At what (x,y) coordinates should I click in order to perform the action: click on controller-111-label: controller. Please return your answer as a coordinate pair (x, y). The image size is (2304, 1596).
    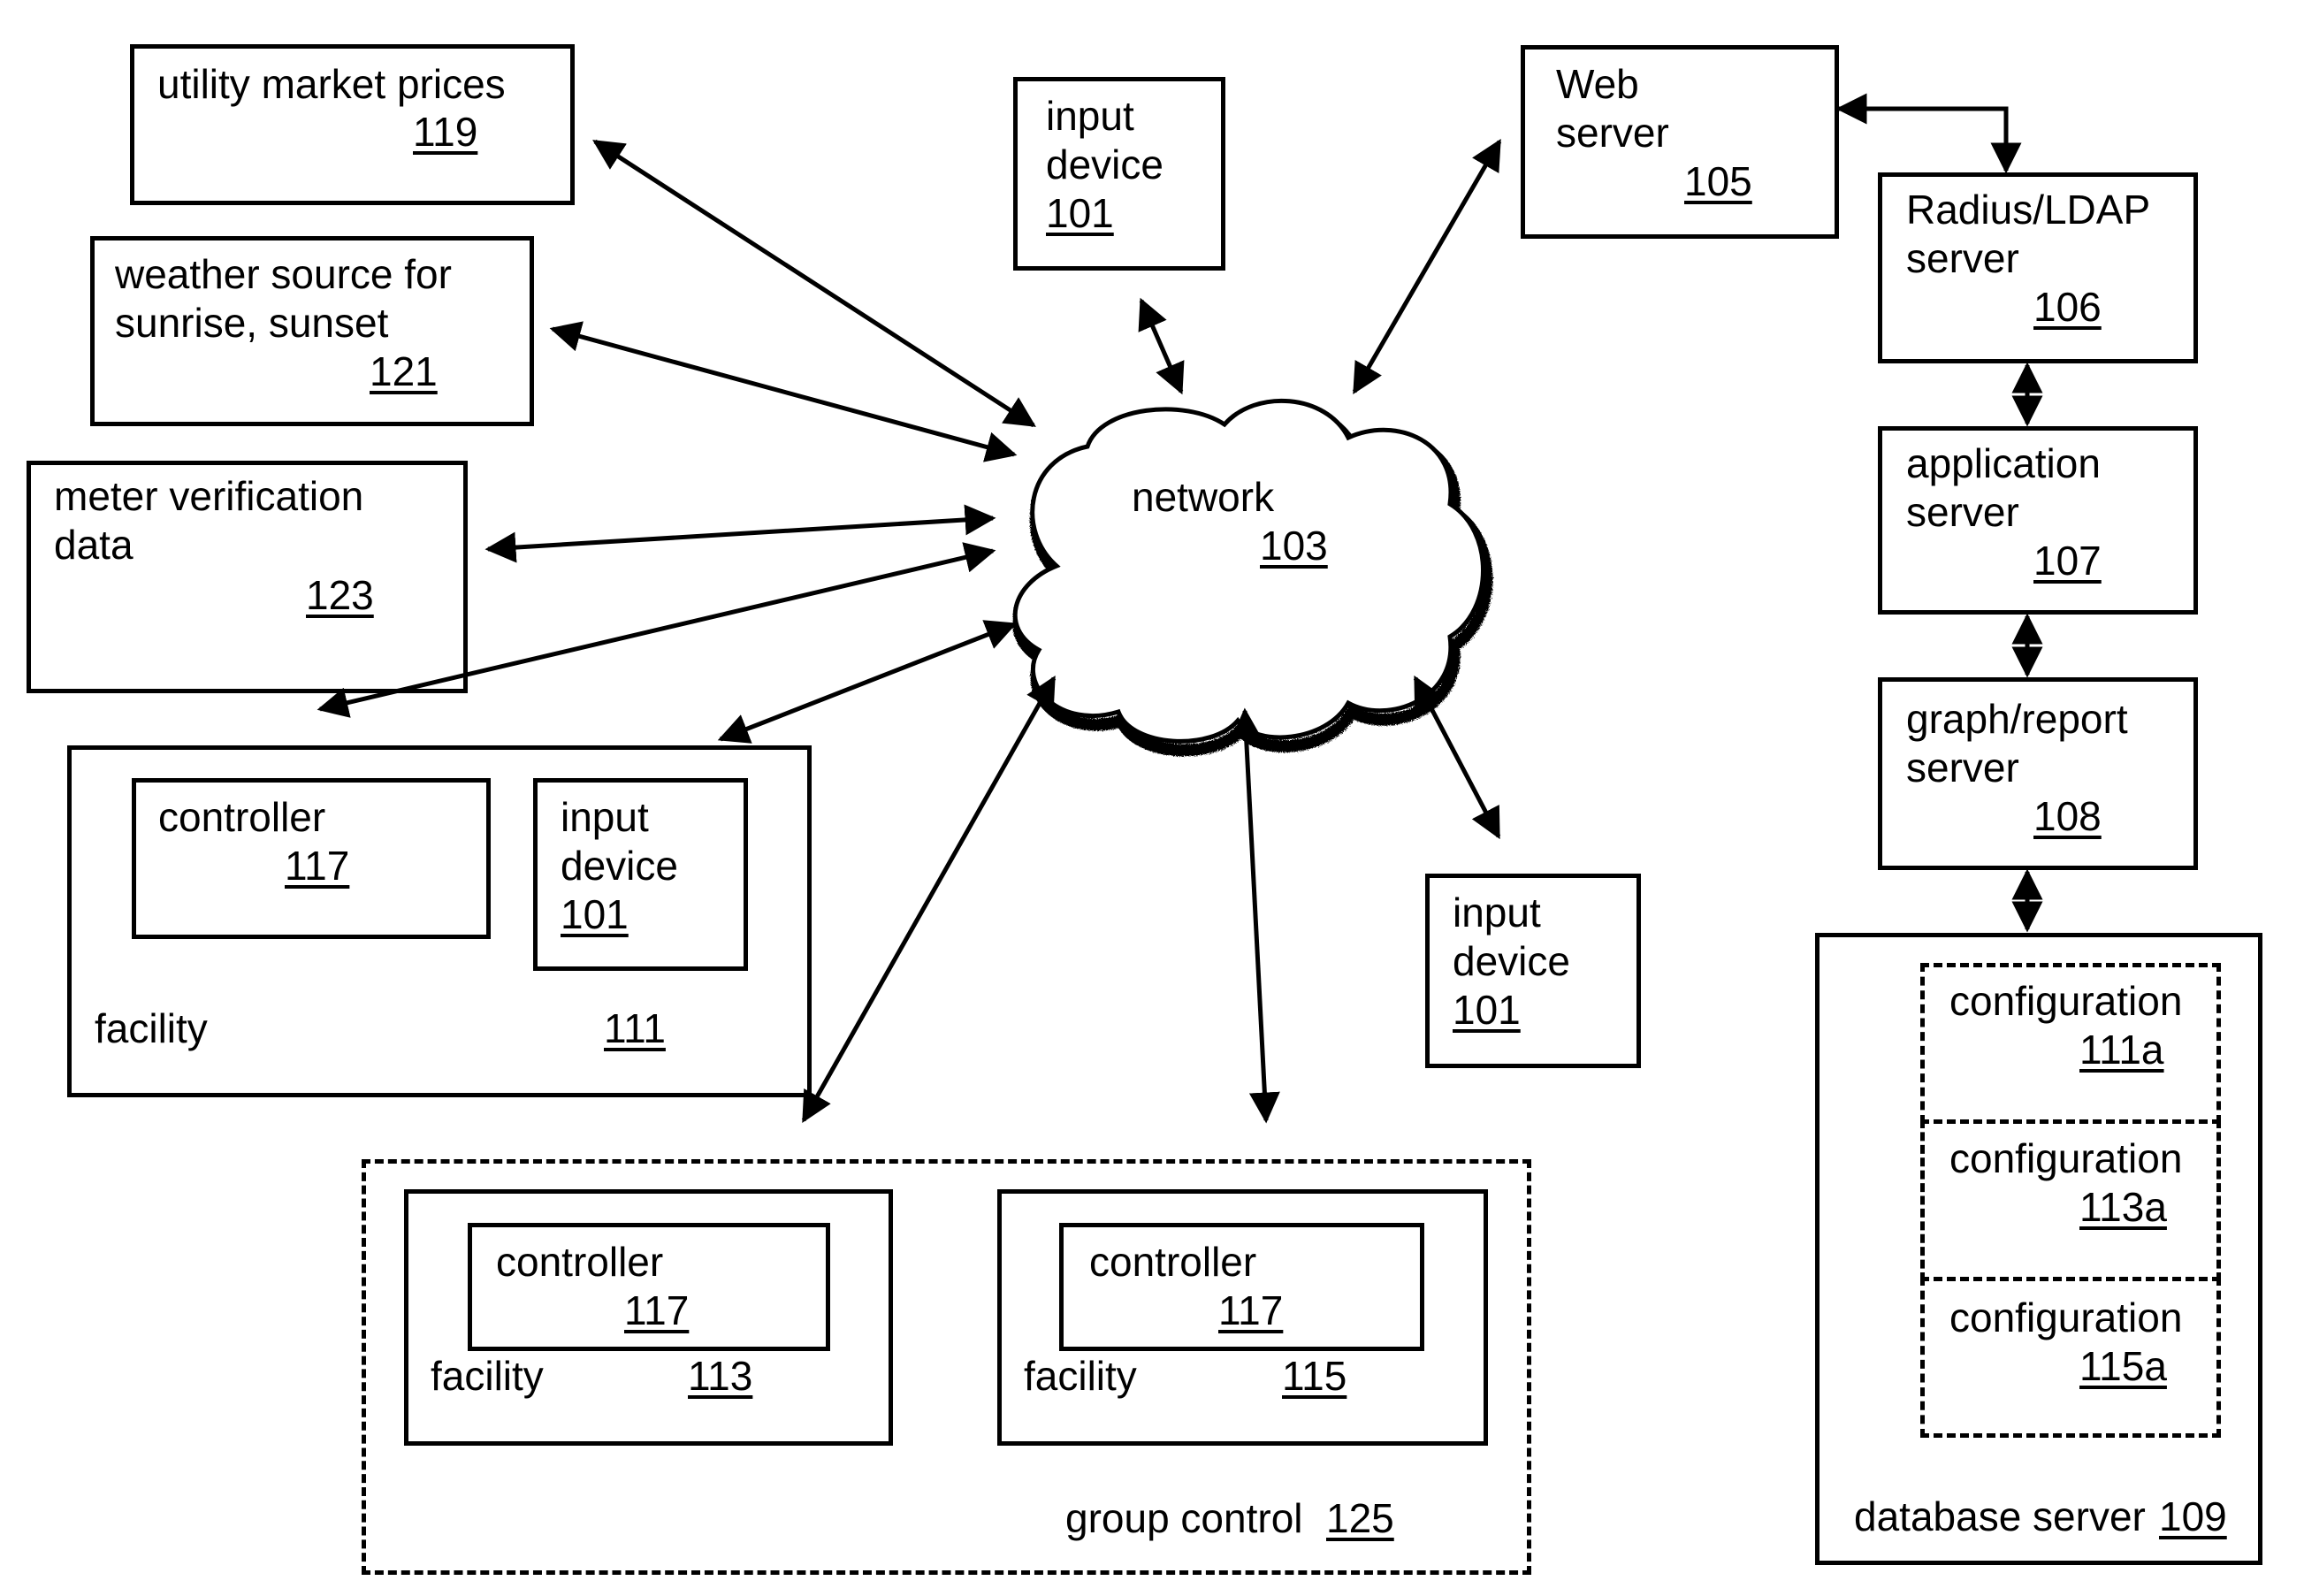
    Looking at the image, I should click on (242, 817).